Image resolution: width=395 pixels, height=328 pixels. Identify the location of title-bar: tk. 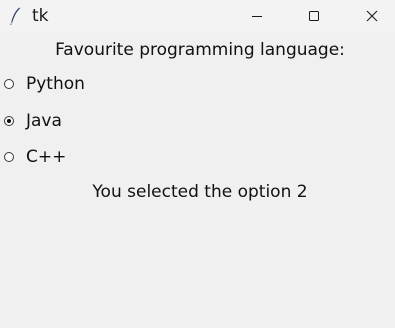
(197, 16).